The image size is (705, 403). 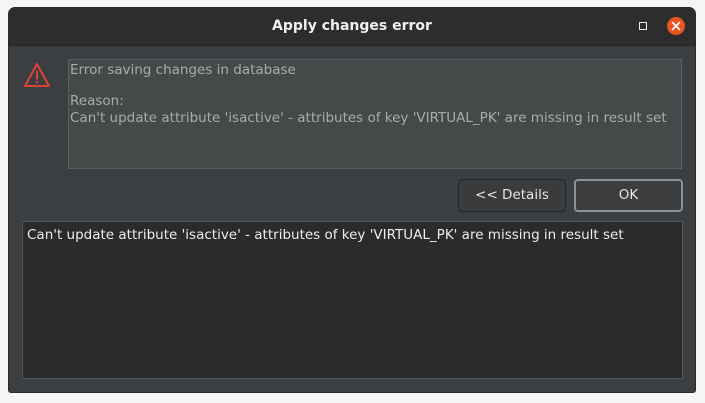 What do you see at coordinates (628, 195) in the screenshot?
I see `ok-button: OK` at bounding box center [628, 195].